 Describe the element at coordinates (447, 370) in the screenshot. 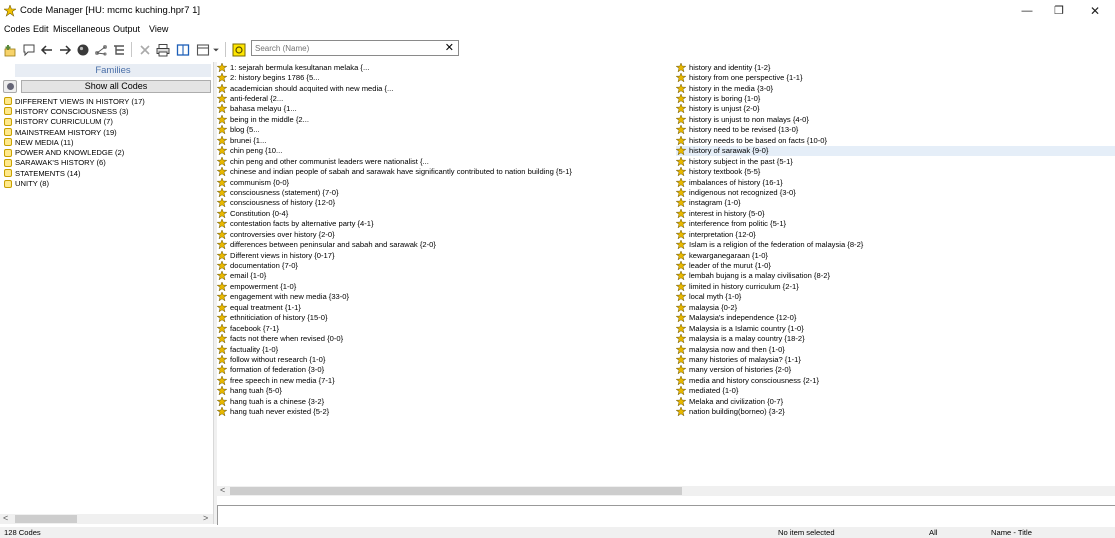

I see `code-item: formation of federation {3-0}` at that location.